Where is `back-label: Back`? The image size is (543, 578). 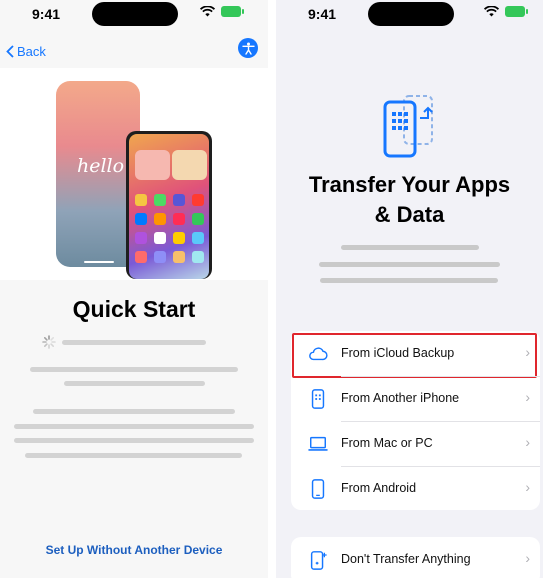 back-label: Back is located at coordinates (31, 51).